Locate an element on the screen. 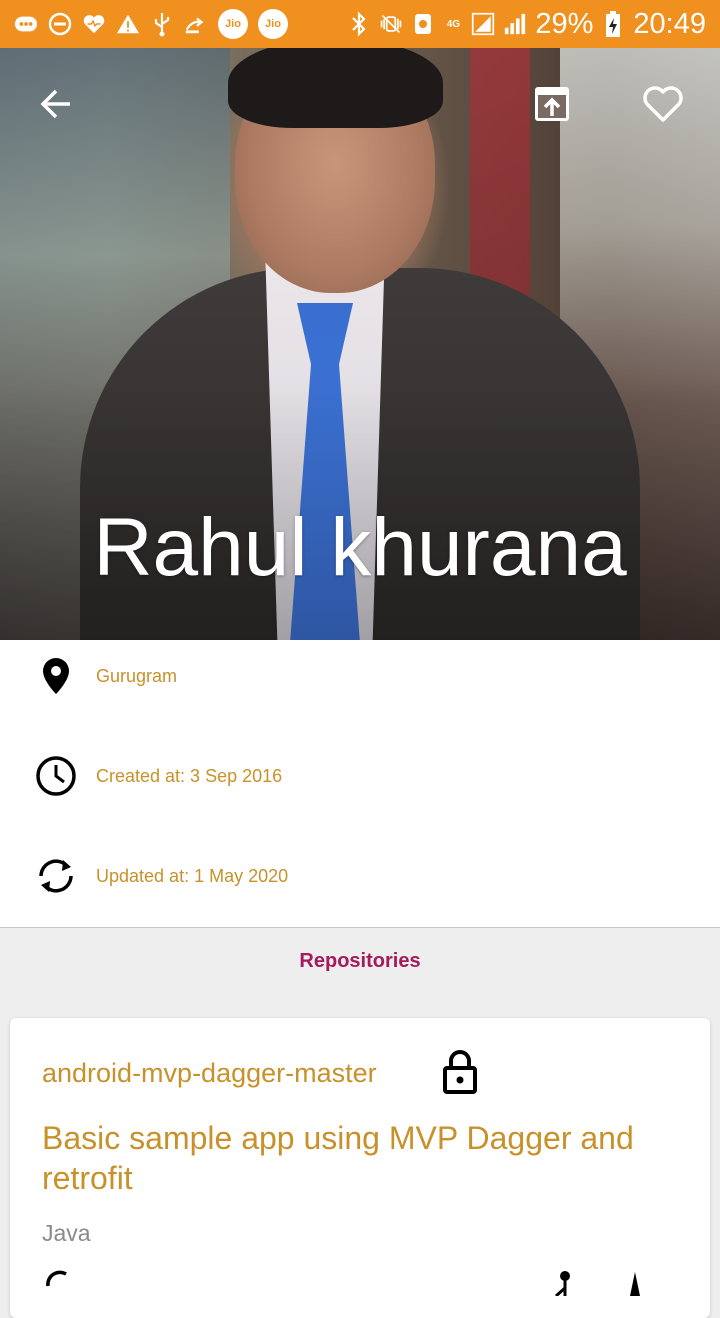 Image resolution: width=720 pixels, height=1318 pixels. do-not-disturb-icon is located at coordinates (60, 24).